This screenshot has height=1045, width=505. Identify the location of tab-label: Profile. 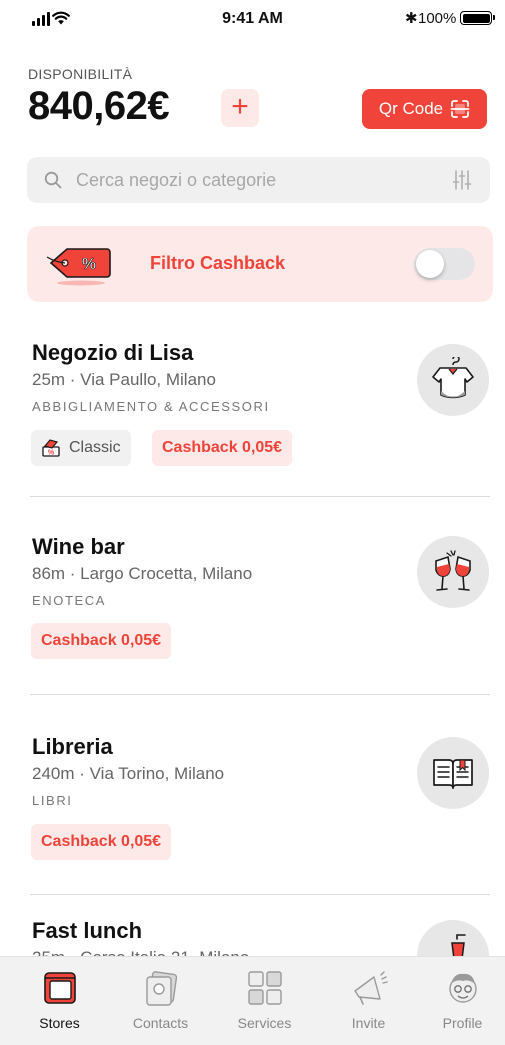
(462, 1023).